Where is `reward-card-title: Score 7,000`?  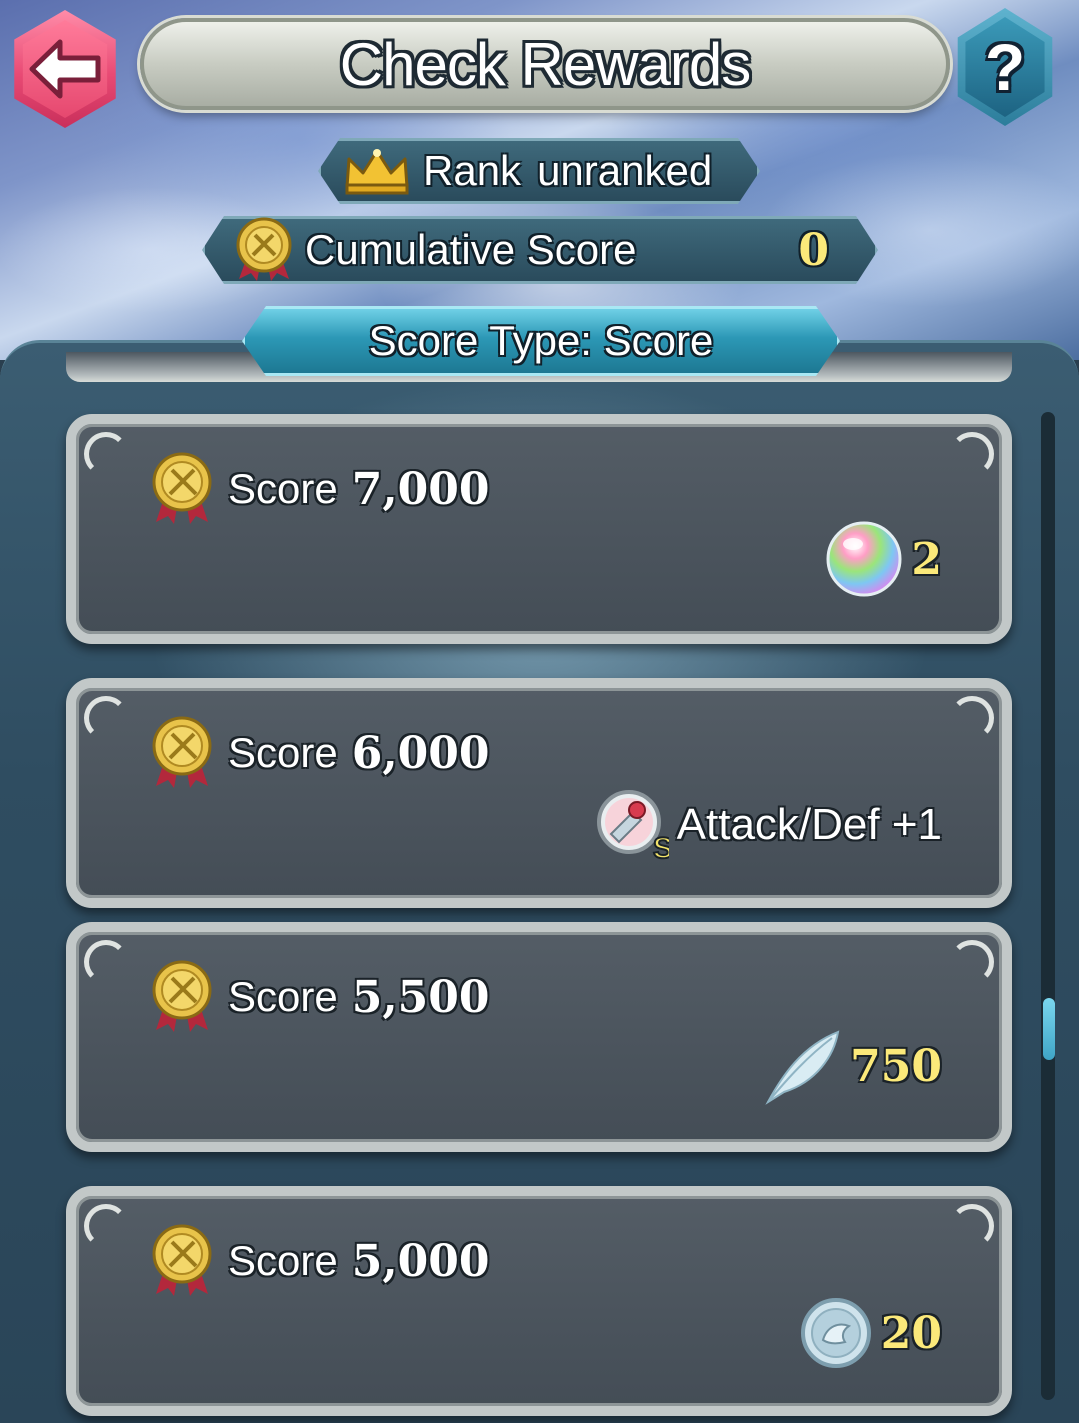 reward-card-title: Score 7,000 is located at coordinates (320, 489).